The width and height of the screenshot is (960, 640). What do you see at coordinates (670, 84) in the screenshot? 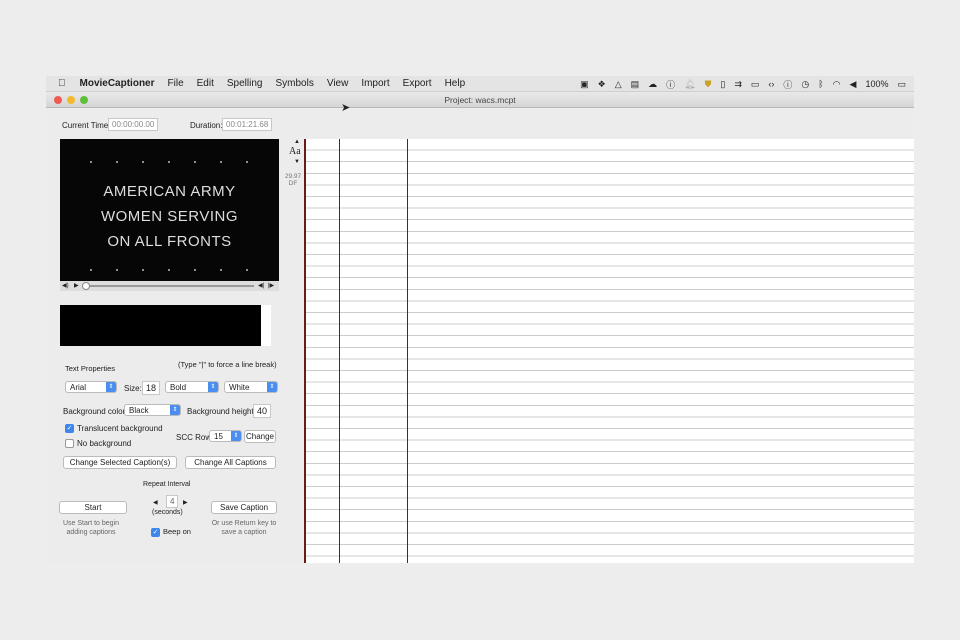
I see `info-icon: ⓘ` at bounding box center [670, 84].